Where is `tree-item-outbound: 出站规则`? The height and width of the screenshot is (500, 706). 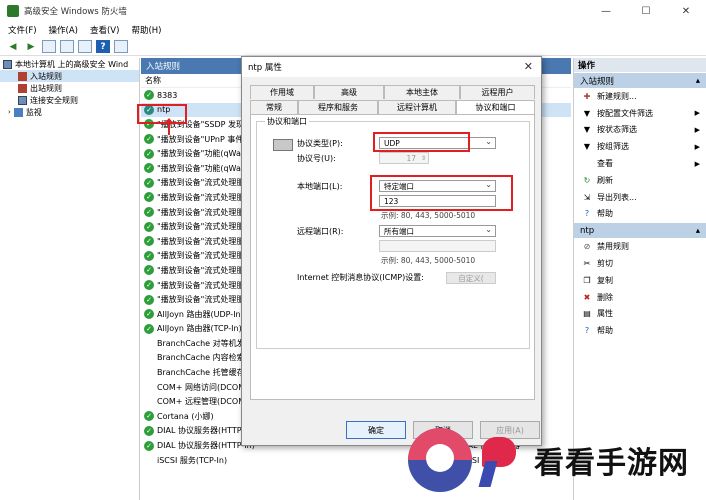
tree-item-outbound: 出站规则 is located at coordinates (69, 88).